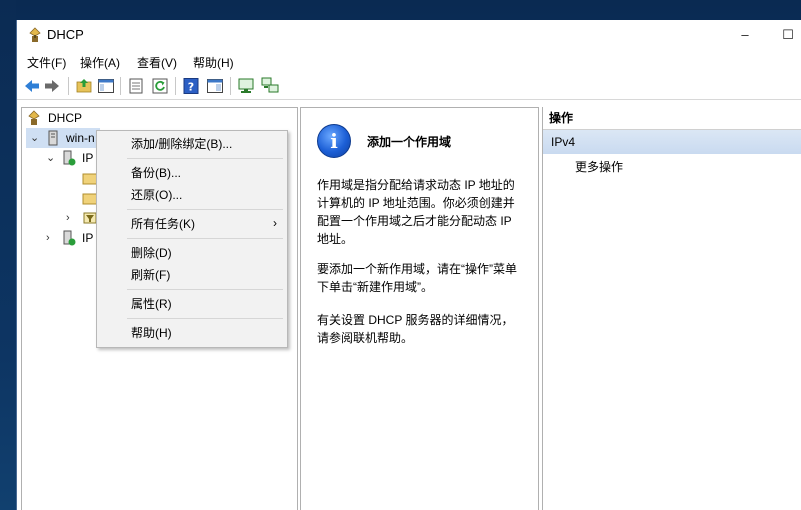  Describe the element at coordinates (151, 304) in the screenshot. I see `menu-item-properties: 属性(R)` at that location.